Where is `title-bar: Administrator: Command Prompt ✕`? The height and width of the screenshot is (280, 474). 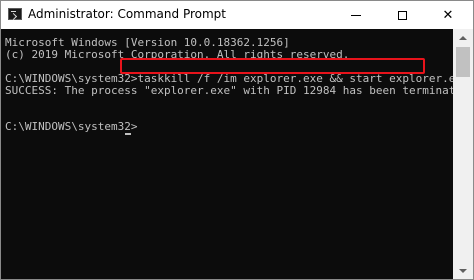
title-bar: Administrator: Command Prompt ✕ is located at coordinates (237, 15).